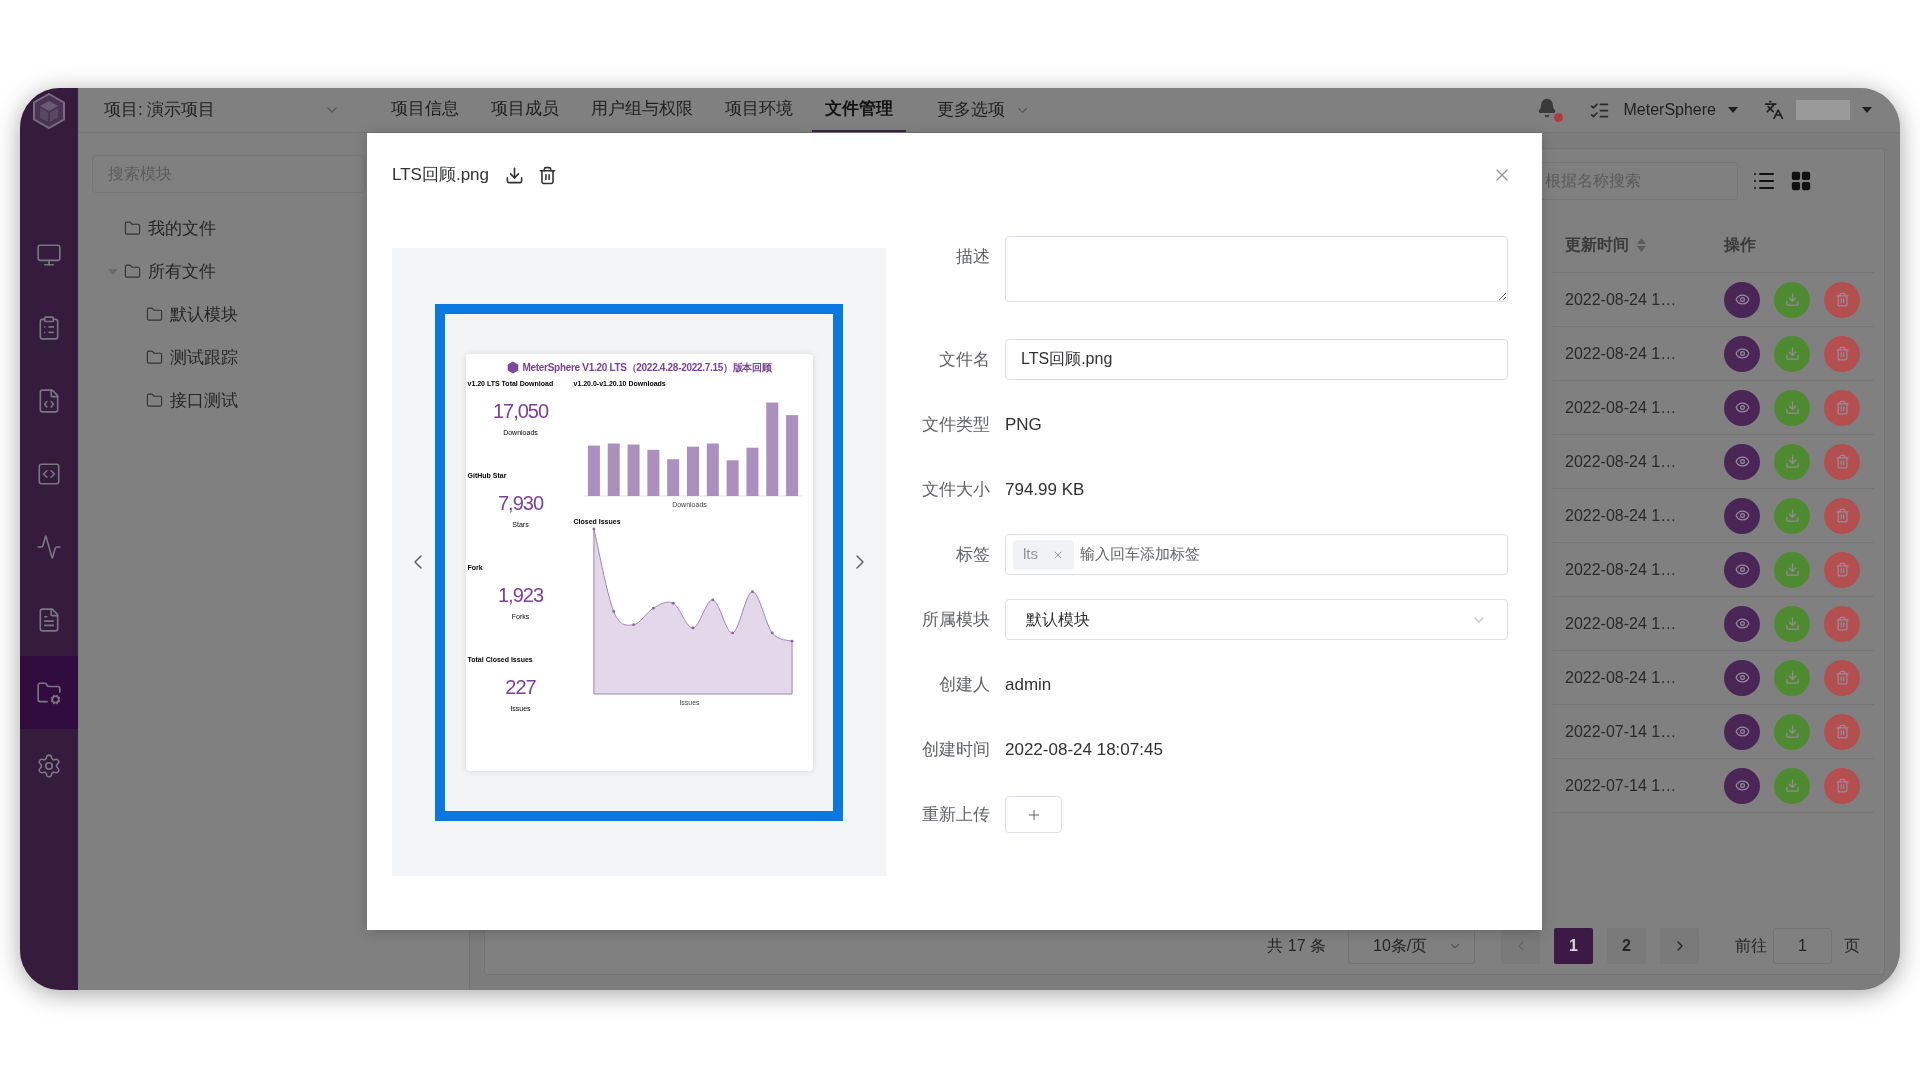 The width and height of the screenshot is (1920, 1080). I want to click on total-count: 共 17 条, so click(1296, 946).